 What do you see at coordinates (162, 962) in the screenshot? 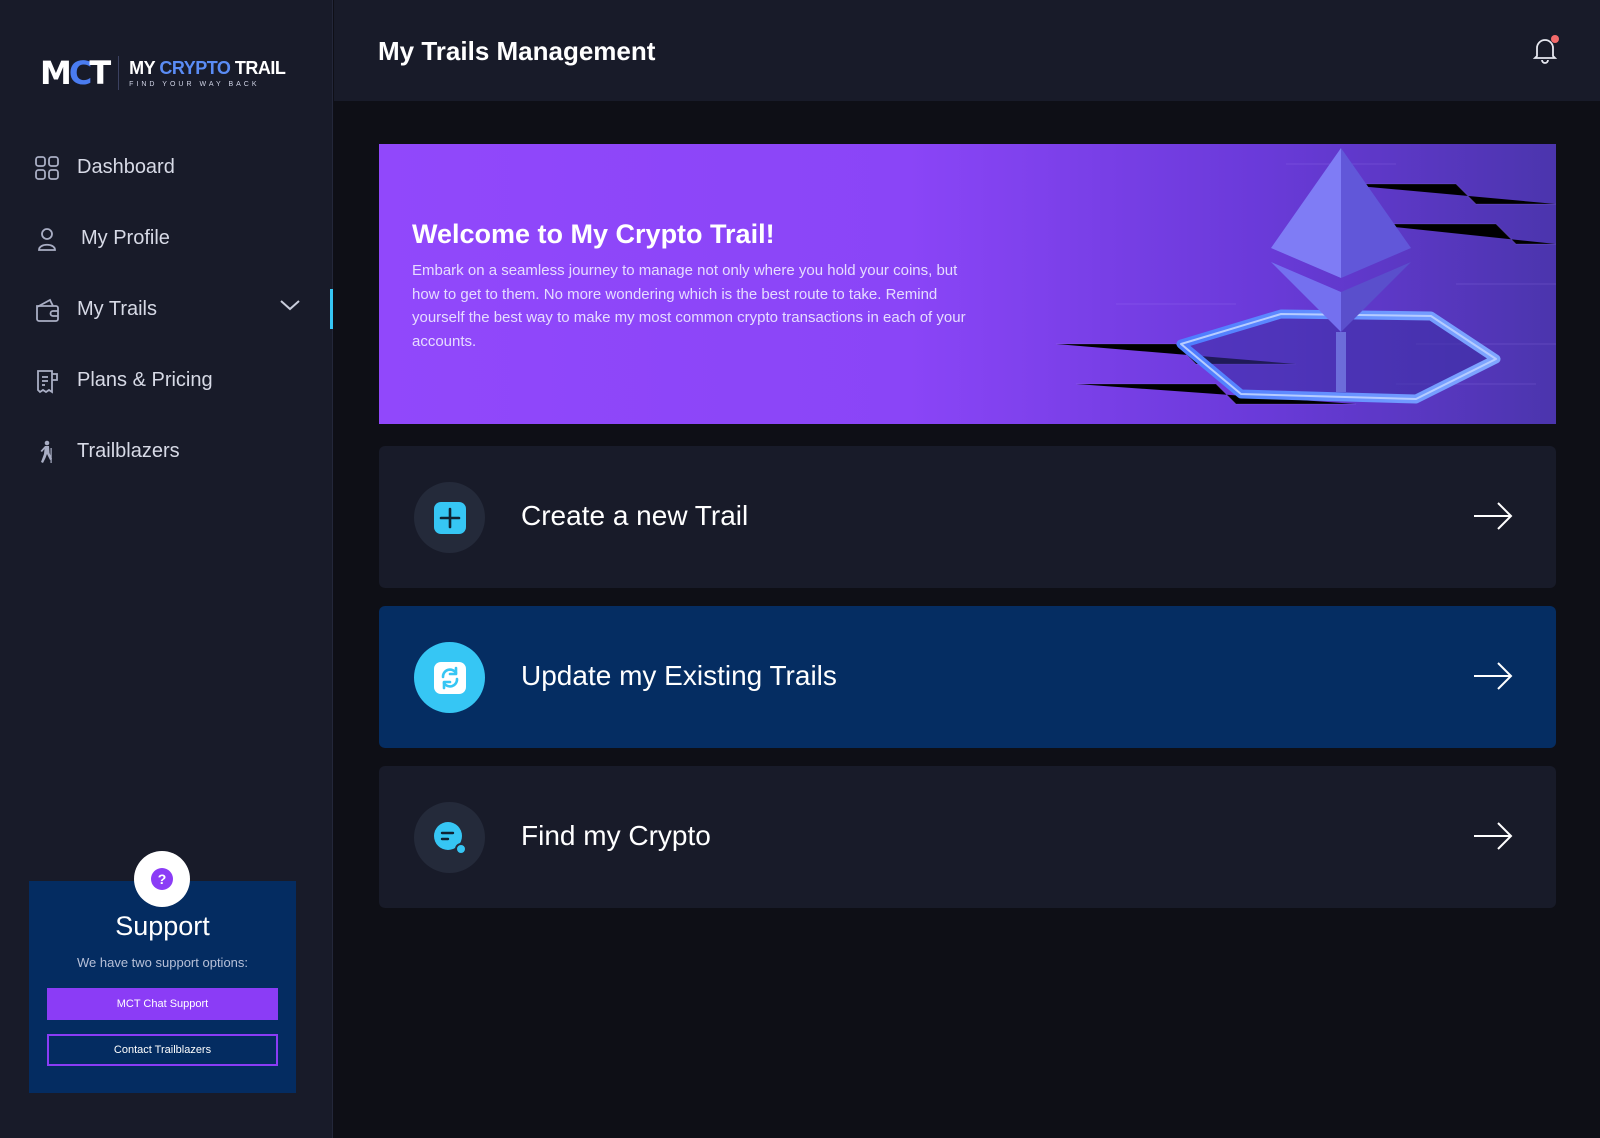
I see `support-subtitle: We have two support options:` at bounding box center [162, 962].